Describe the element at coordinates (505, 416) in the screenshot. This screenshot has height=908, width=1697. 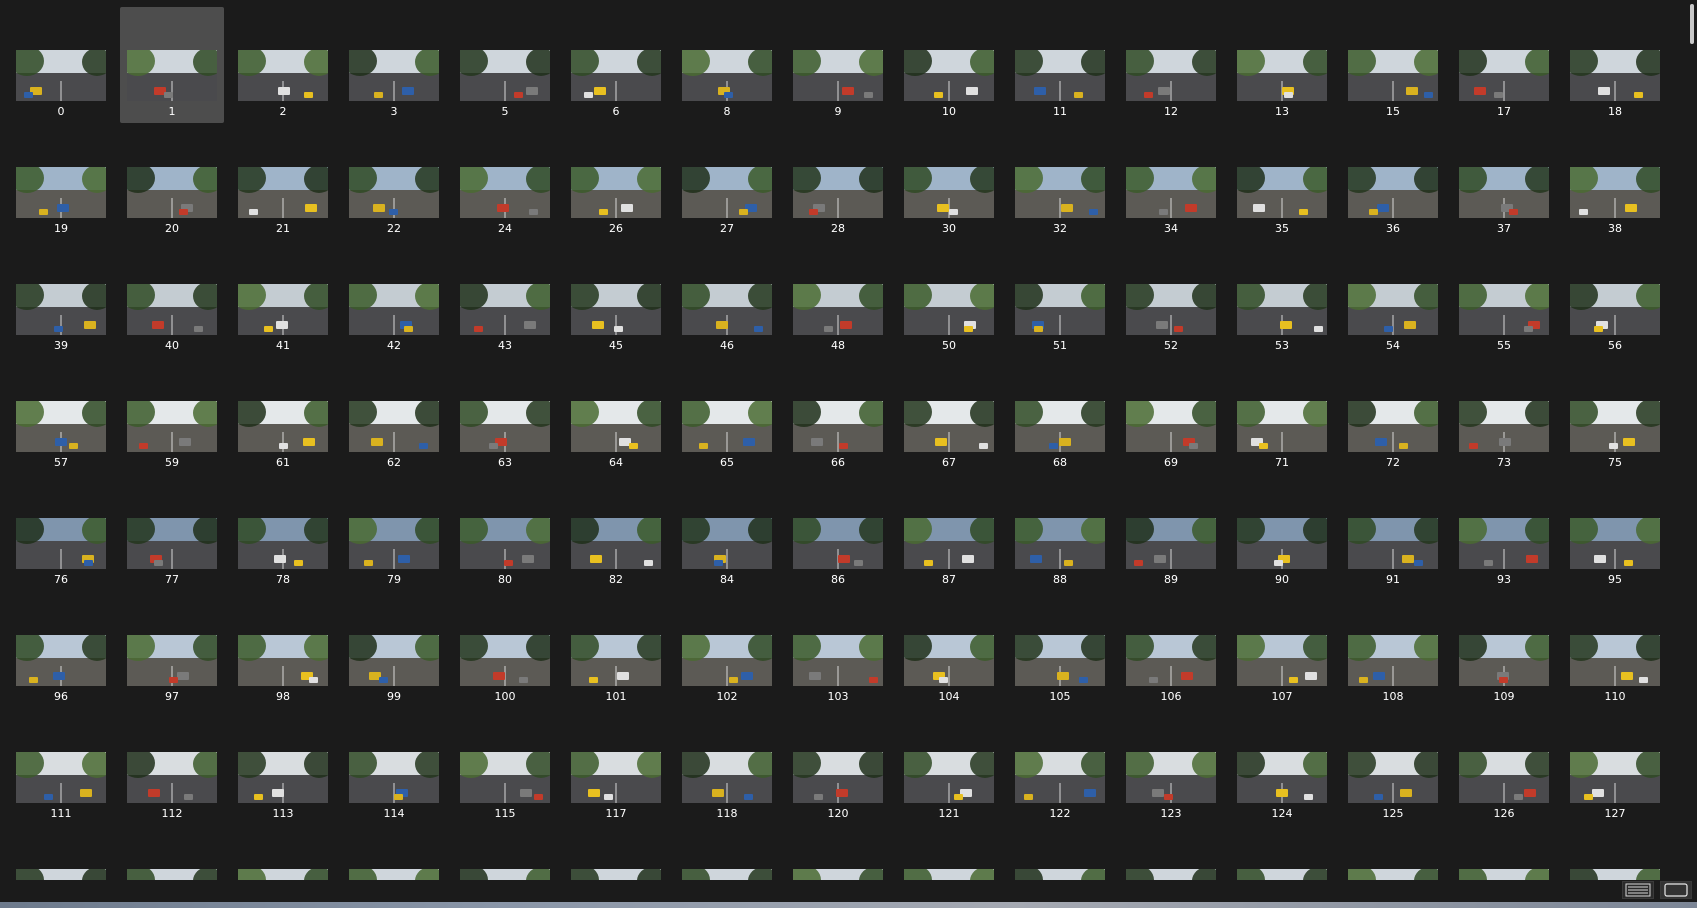
I see `thumbnail-tile: 63` at that location.